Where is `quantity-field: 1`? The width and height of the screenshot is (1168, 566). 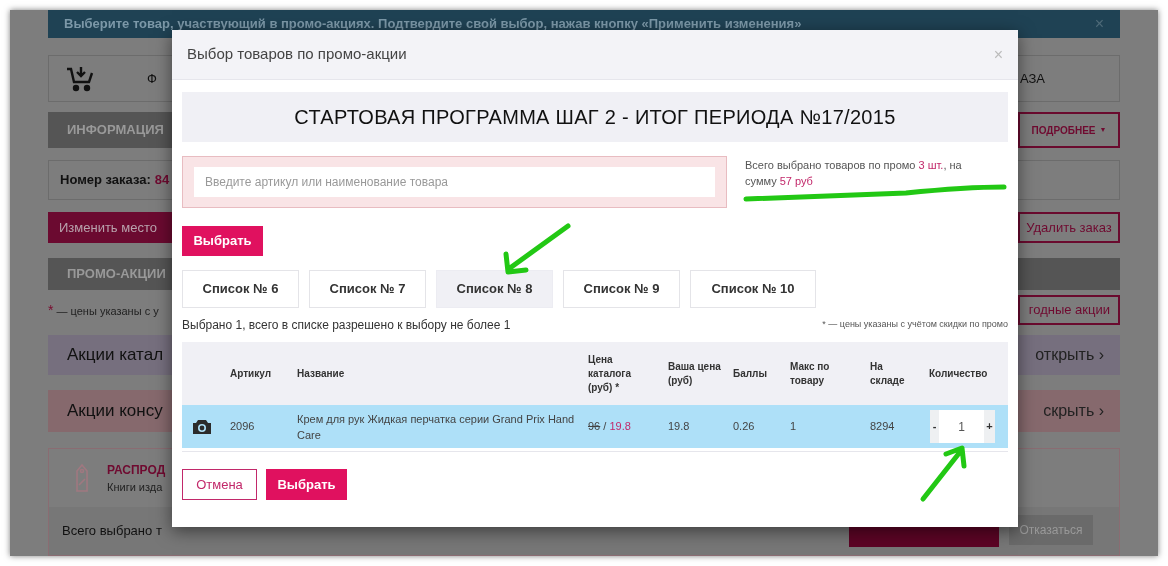 quantity-field: 1 is located at coordinates (961, 426).